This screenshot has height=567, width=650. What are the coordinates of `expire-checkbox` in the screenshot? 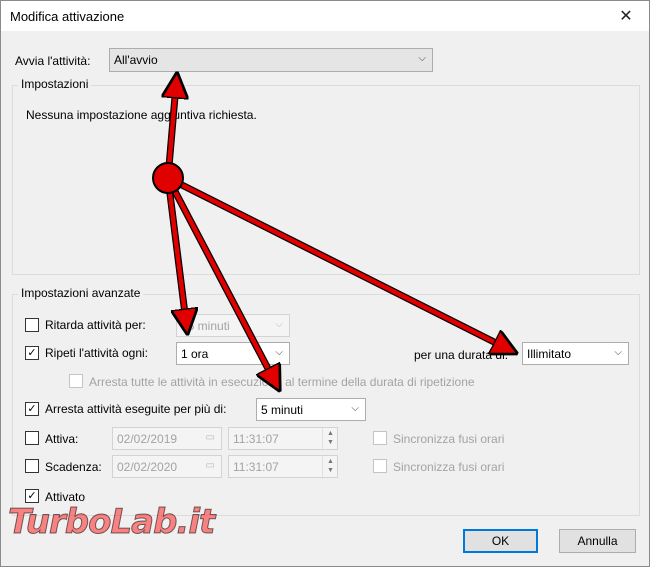 It's located at (32, 466).